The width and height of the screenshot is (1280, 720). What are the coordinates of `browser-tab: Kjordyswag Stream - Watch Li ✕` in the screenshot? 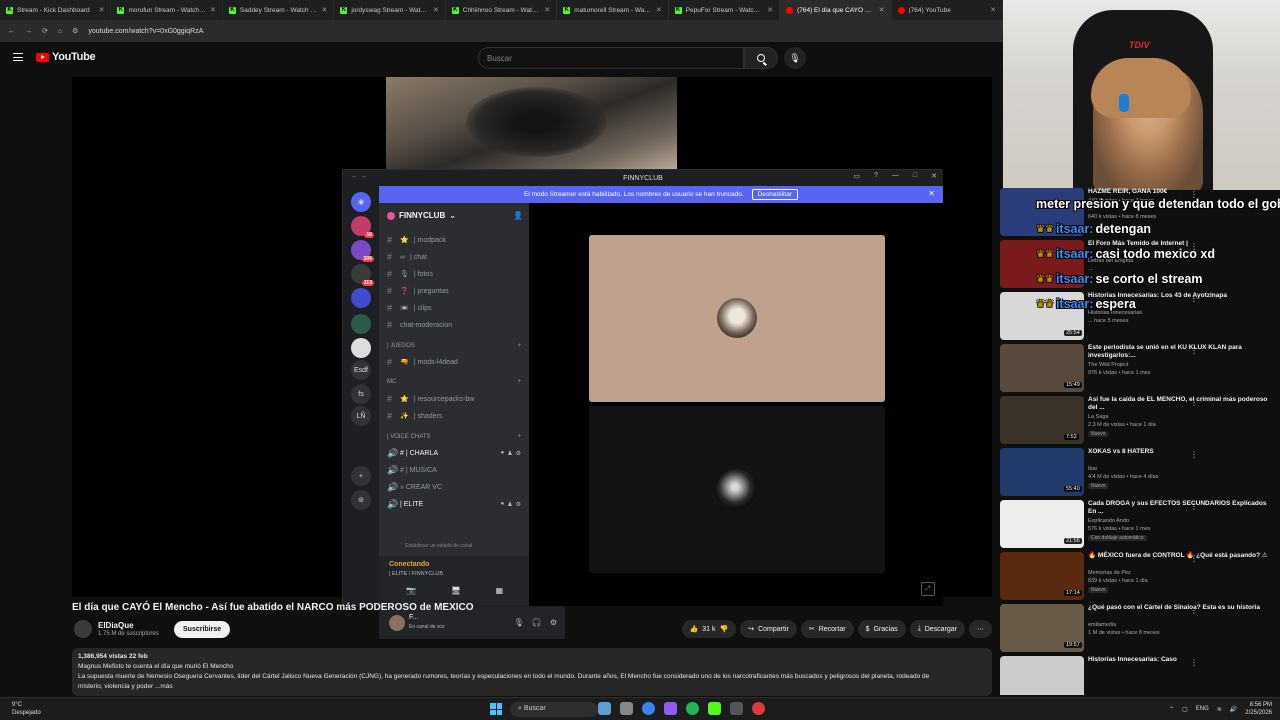 It's located at (390, 10).